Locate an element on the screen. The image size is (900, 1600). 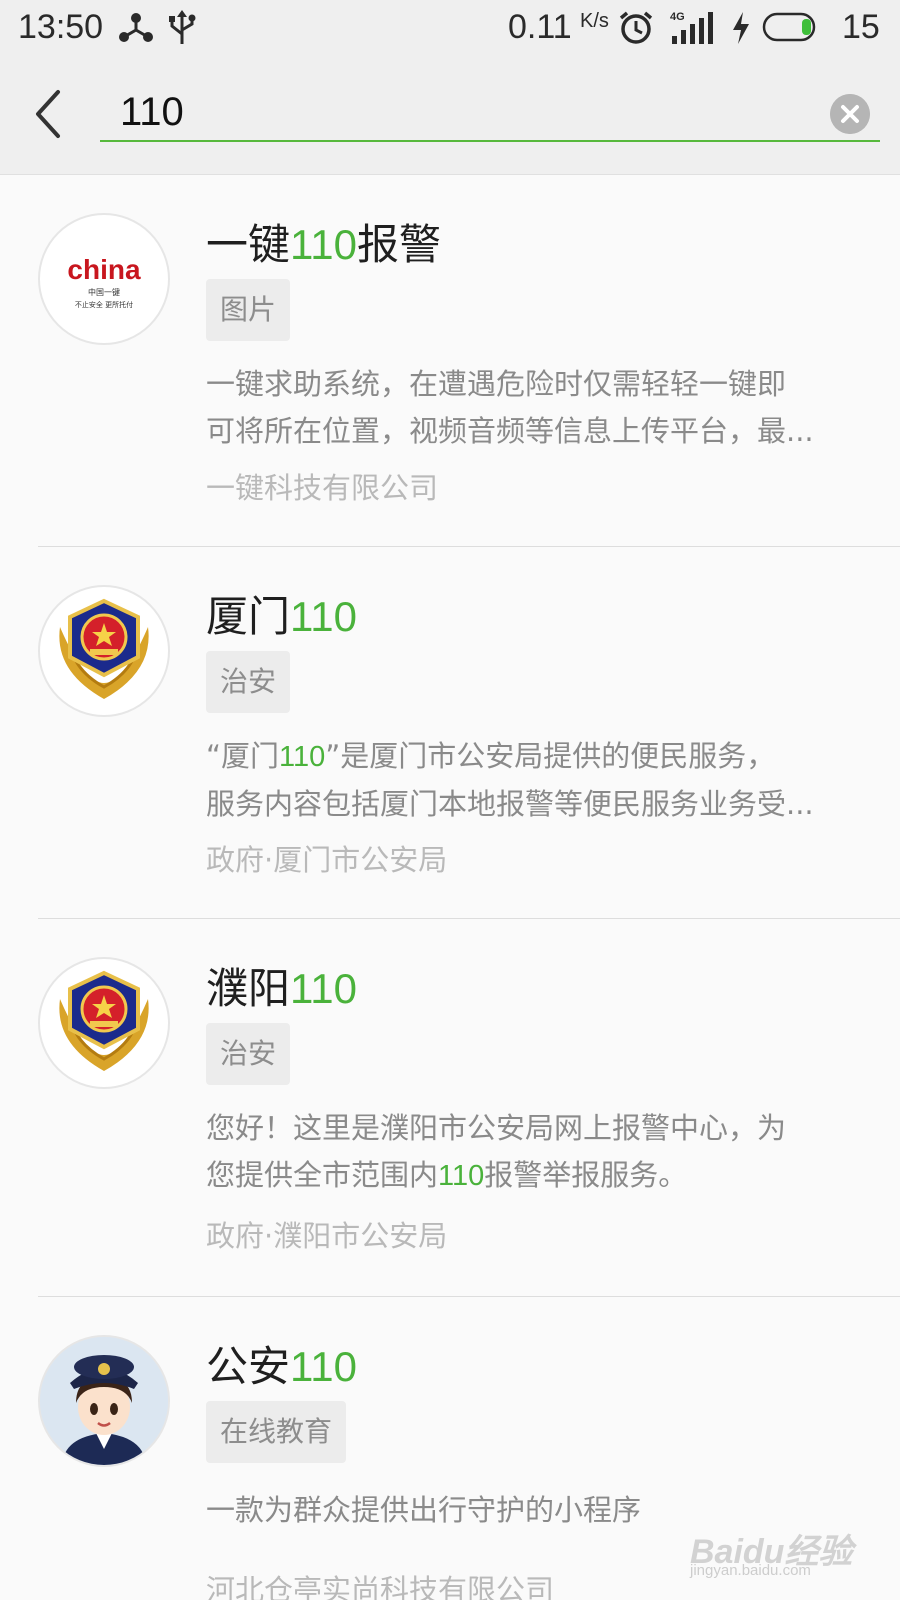
police-officer-cartoon-icon is located at coordinates (104, 1401).